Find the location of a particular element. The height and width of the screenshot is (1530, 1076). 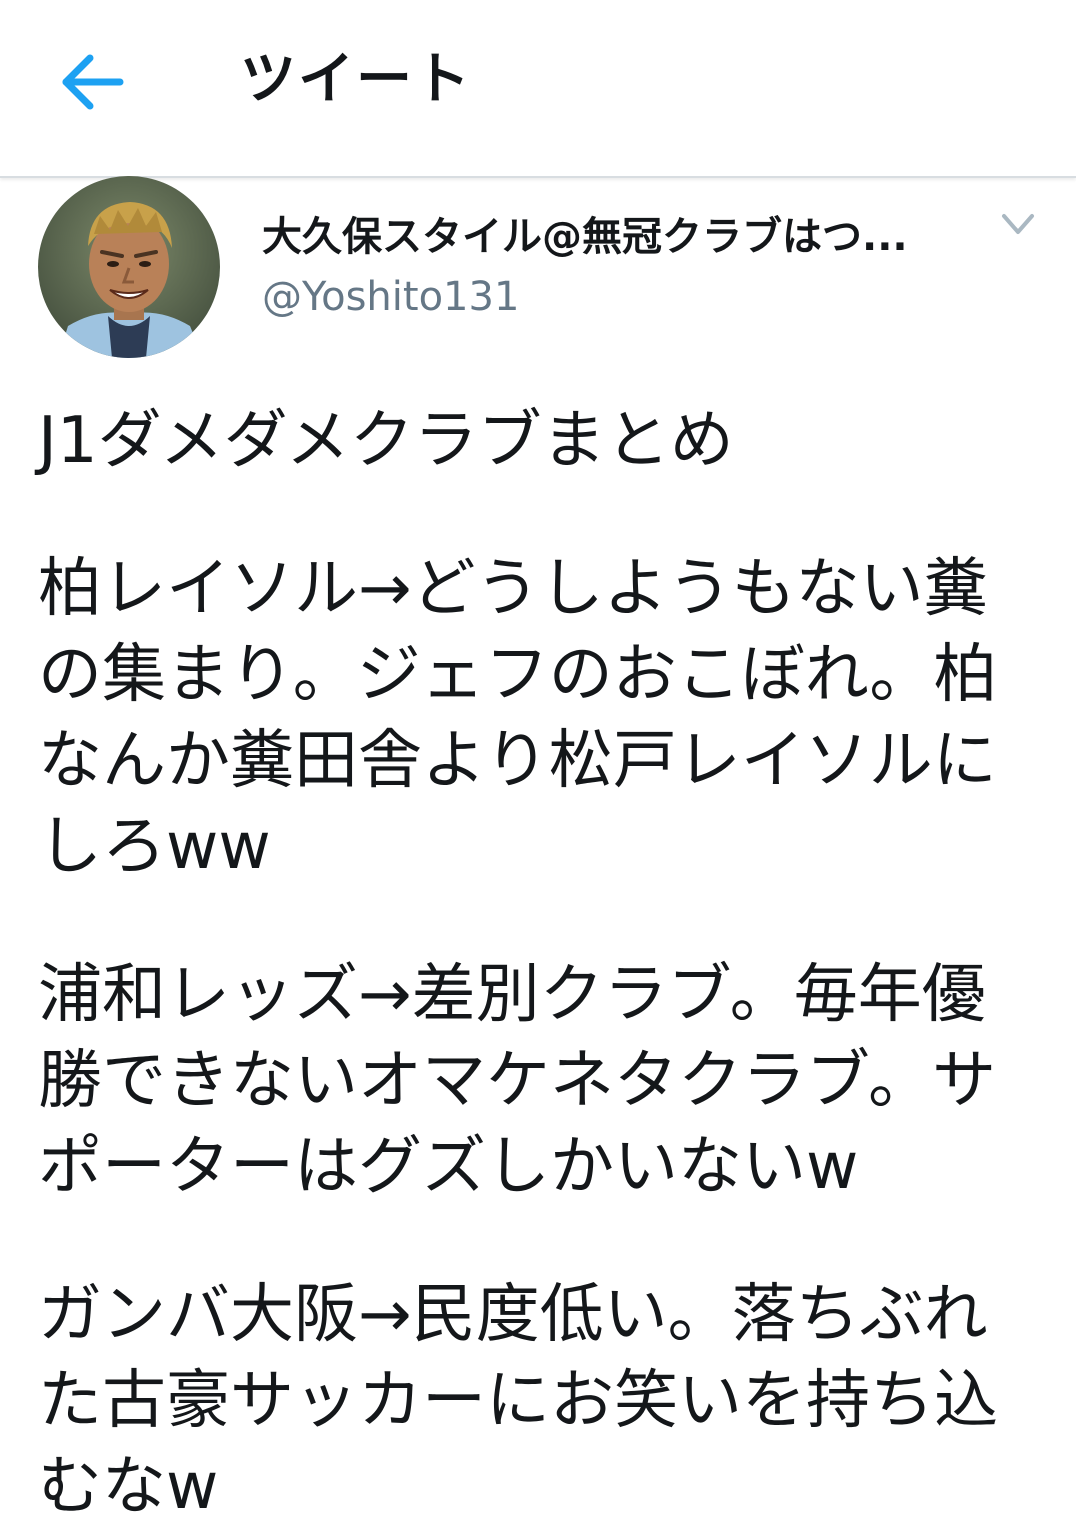

tweet-line: ガンバ大阪→民度低い。落ちぶれ is located at coordinates (513, 1315).